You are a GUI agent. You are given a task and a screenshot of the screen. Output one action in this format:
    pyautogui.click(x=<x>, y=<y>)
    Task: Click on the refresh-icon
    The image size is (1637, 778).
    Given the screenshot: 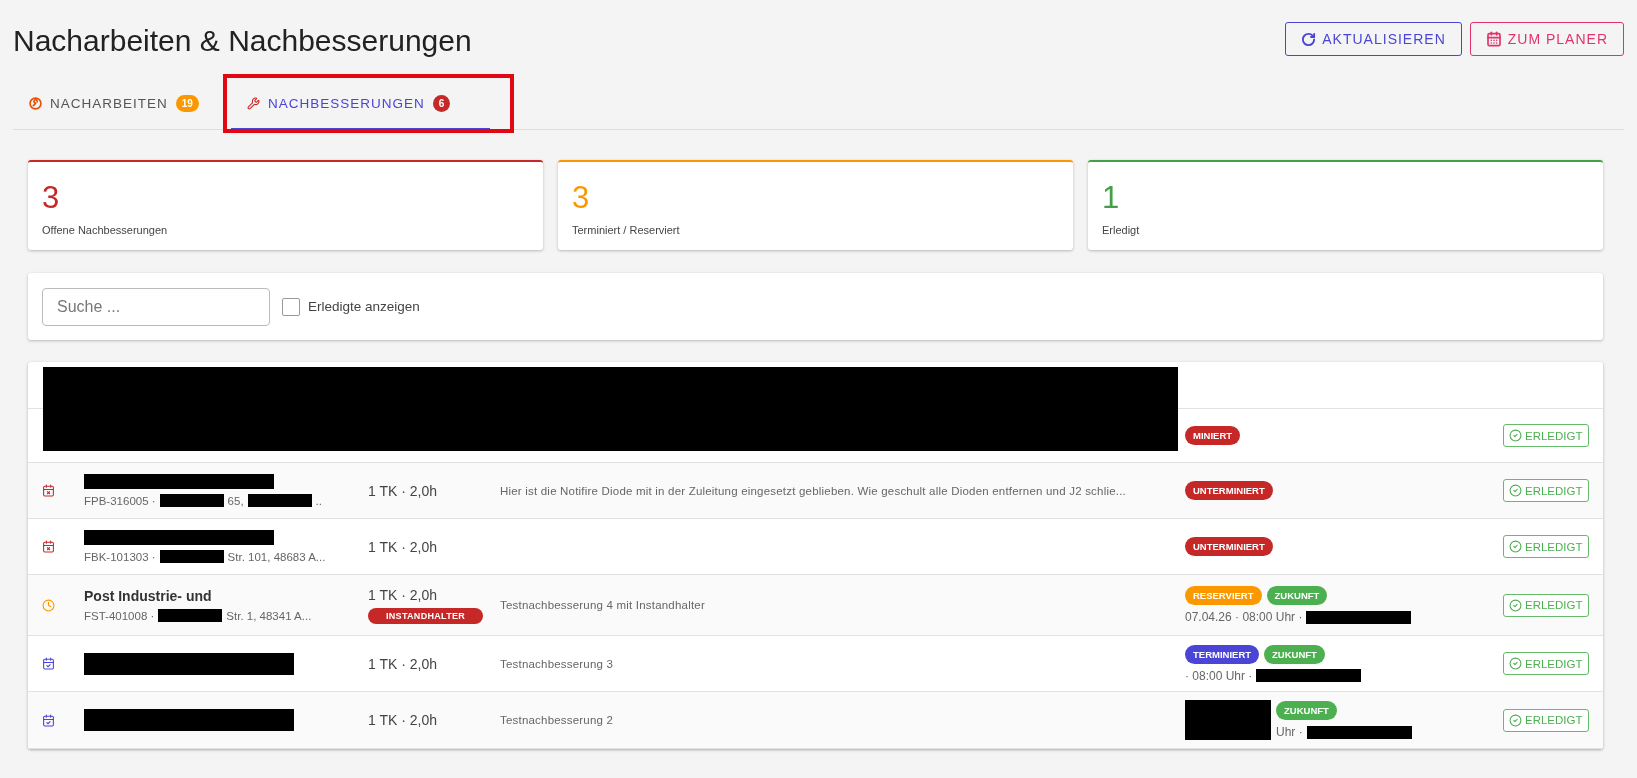 What is the action you would take?
    pyautogui.click(x=1309, y=39)
    